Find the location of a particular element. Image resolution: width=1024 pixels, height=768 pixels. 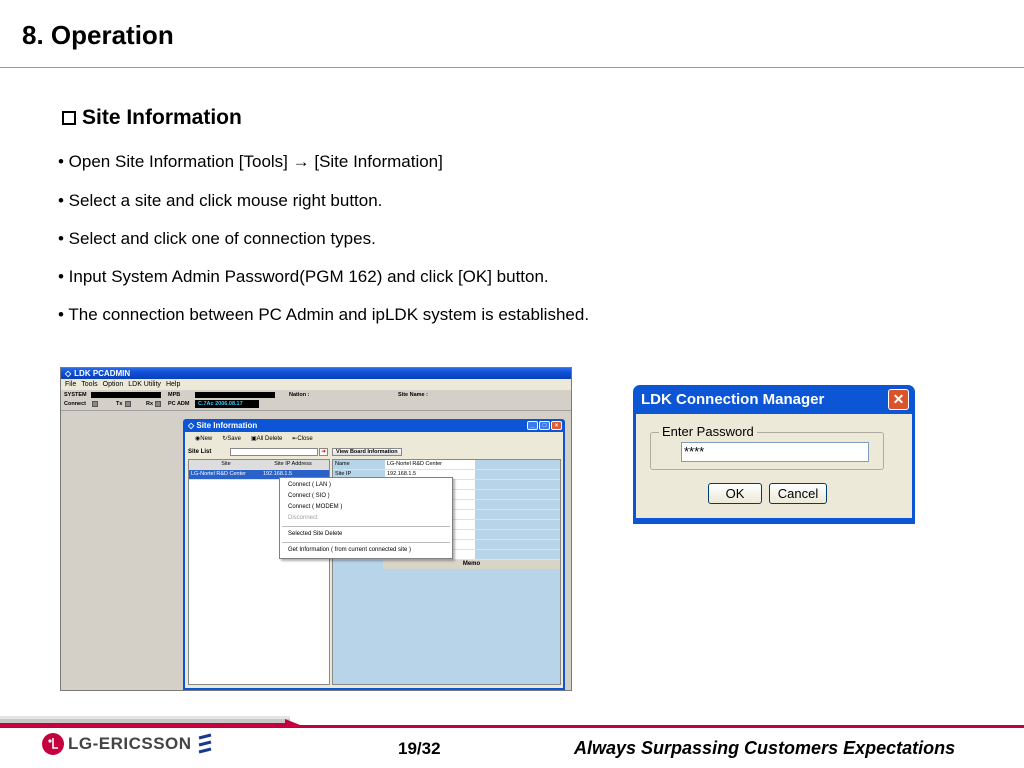

password-field: **** is located at coordinates (775, 452).